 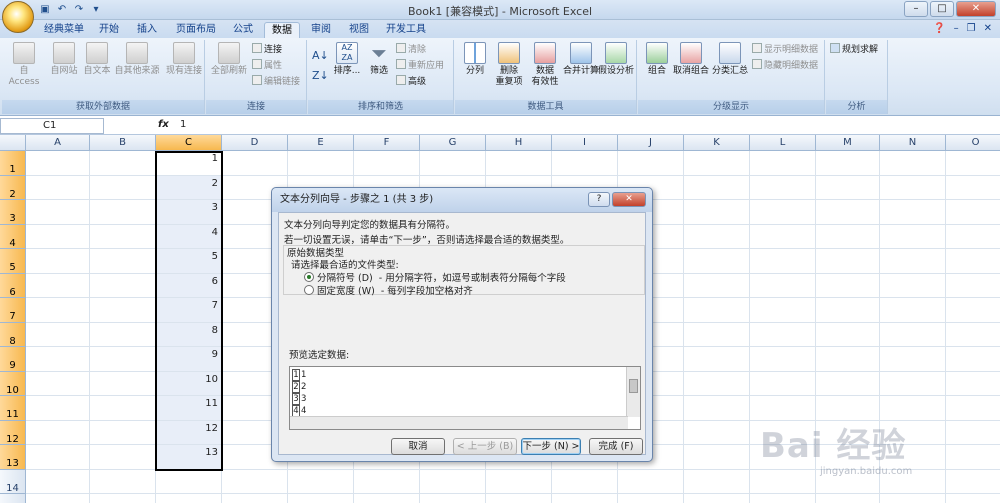 I want to click on tab-page-layout: 页面布局, so click(x=196, y=30).